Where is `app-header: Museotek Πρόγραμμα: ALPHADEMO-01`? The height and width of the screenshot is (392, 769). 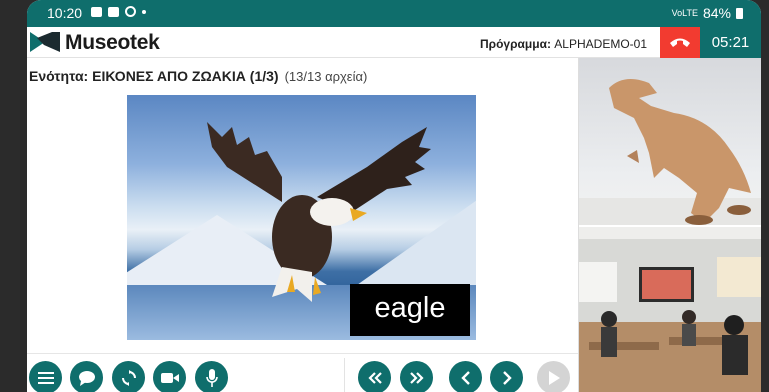
app-header: Museotek Πρόγραμμα: ALPHADEMO-01 is located at coordinates (394, 42).